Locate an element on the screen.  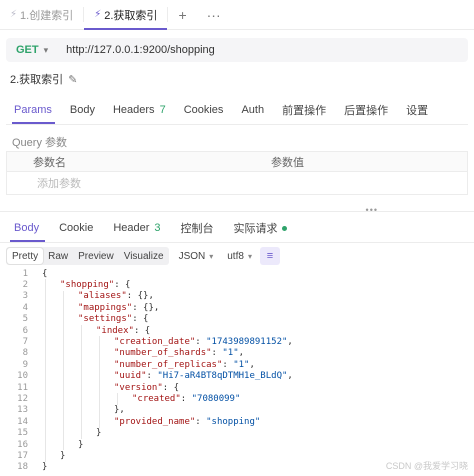
tab-body: Body is located at coordinates (82, 110).